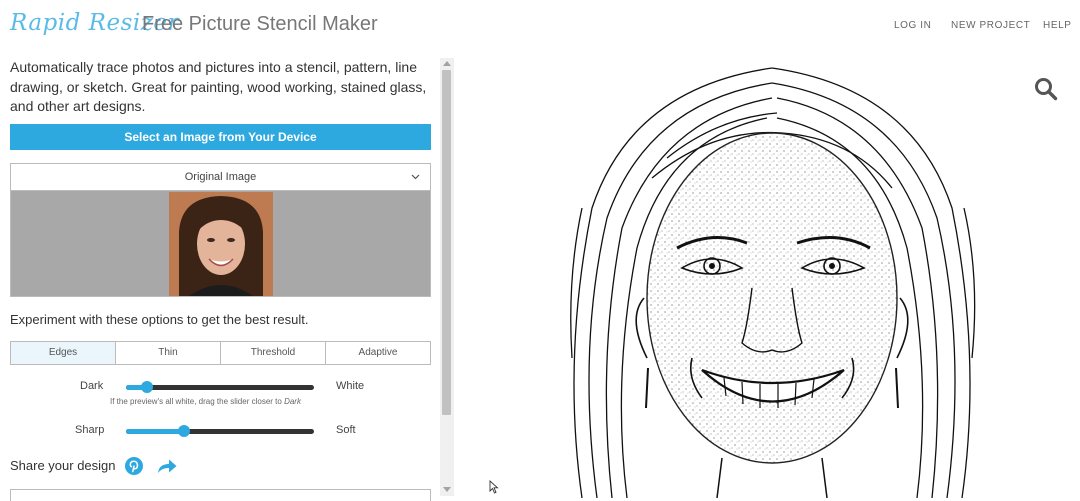 The height and width of the screenshot is (501, 1080). I want to click on search-icon, so click(1046, 91).